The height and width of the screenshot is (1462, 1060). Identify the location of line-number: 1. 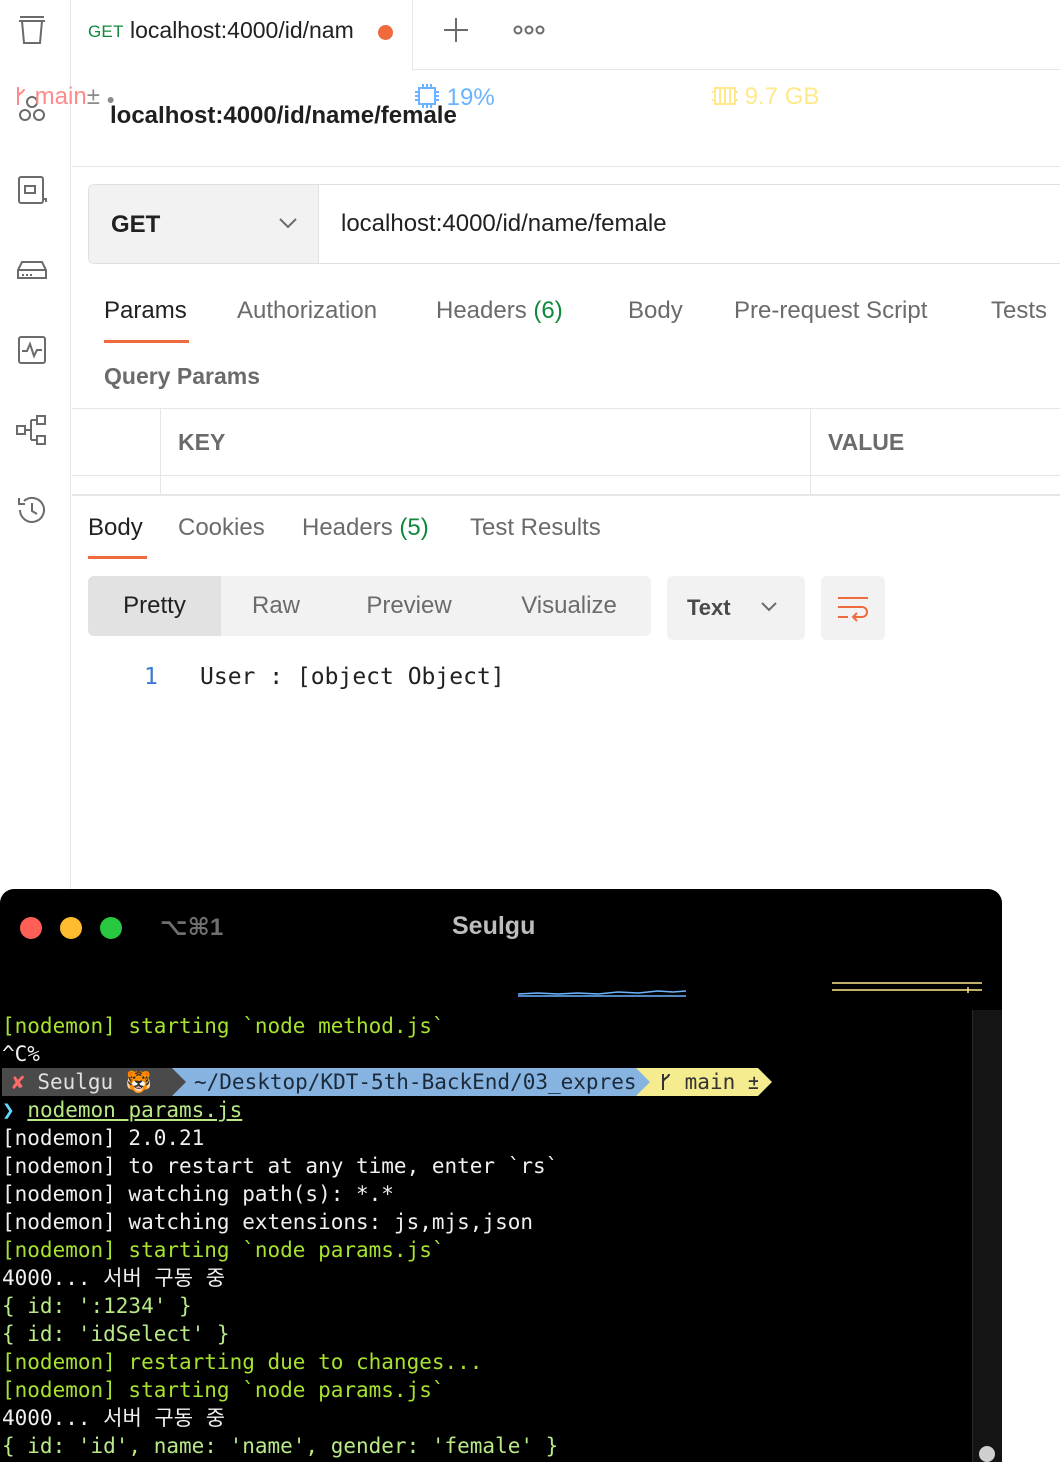
(151, 677).